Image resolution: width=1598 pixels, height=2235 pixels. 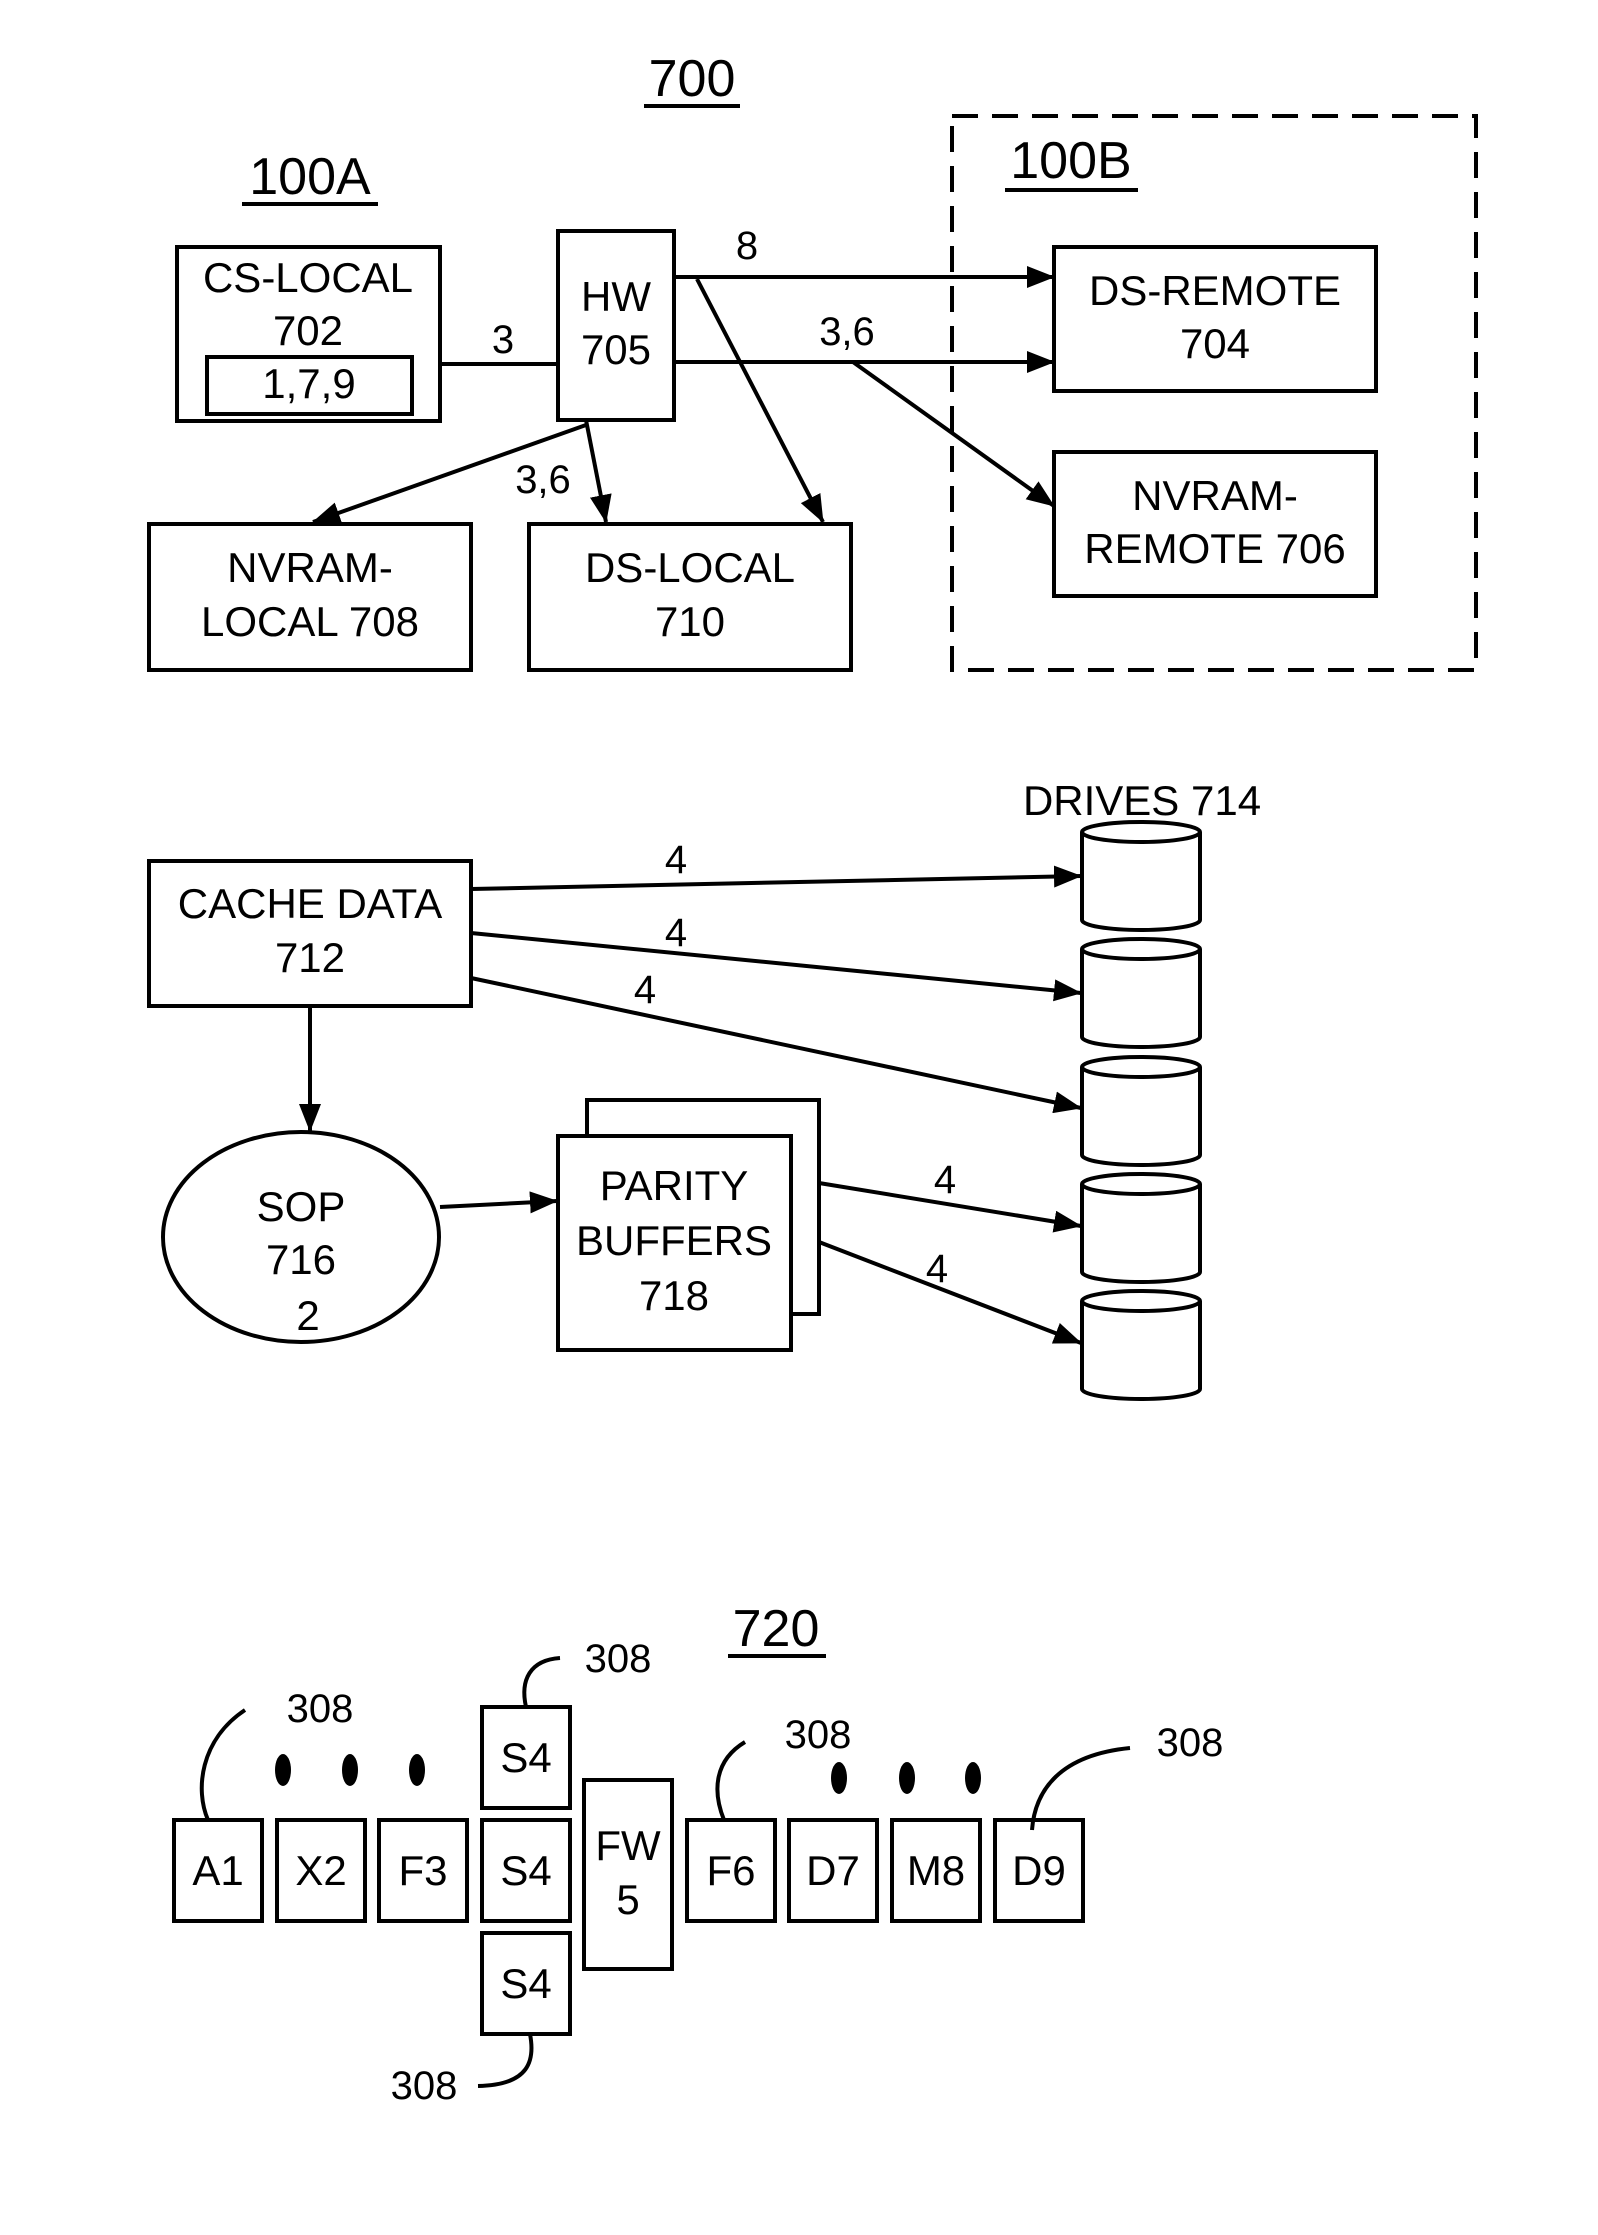 What do you see at coordinates (937, 1269) in the screenshot?
I see `edge-label-parity-to-drive-5: 4` at bounding box center [937, 1269].